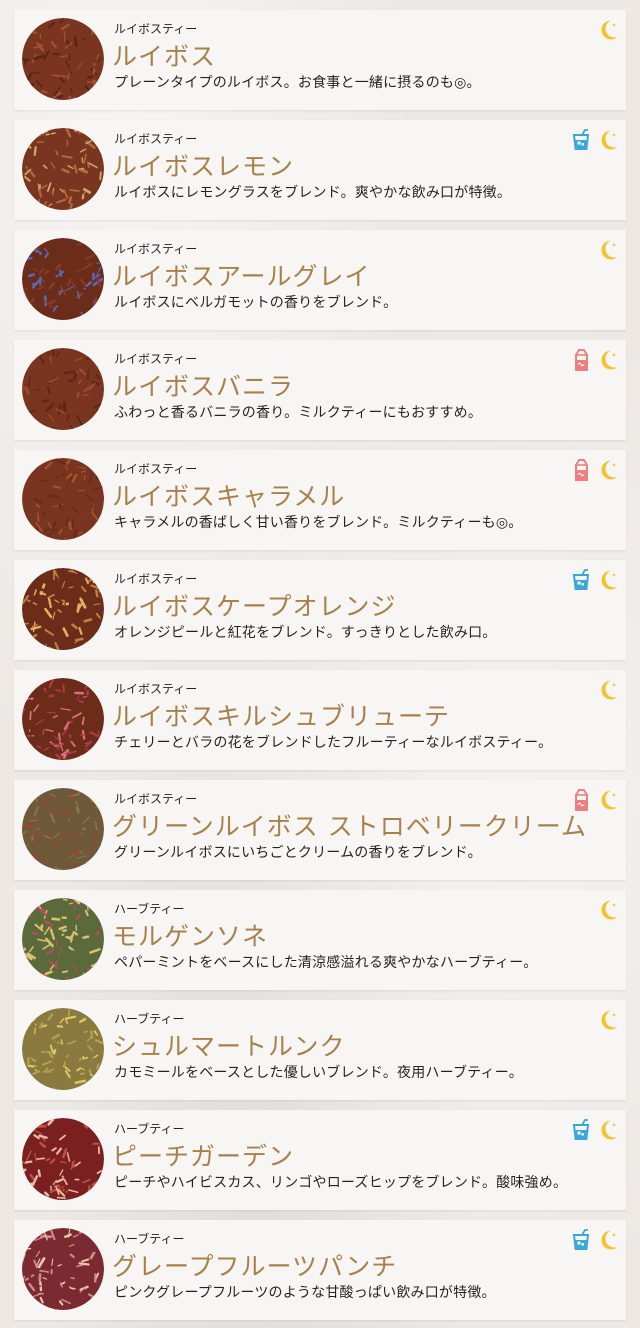 The height and width of the screenshot is (1328, 640). Describe the element at coordinates (190, 936) in the screenshot. I see `tea-name: モルゲンソネ` at that location.